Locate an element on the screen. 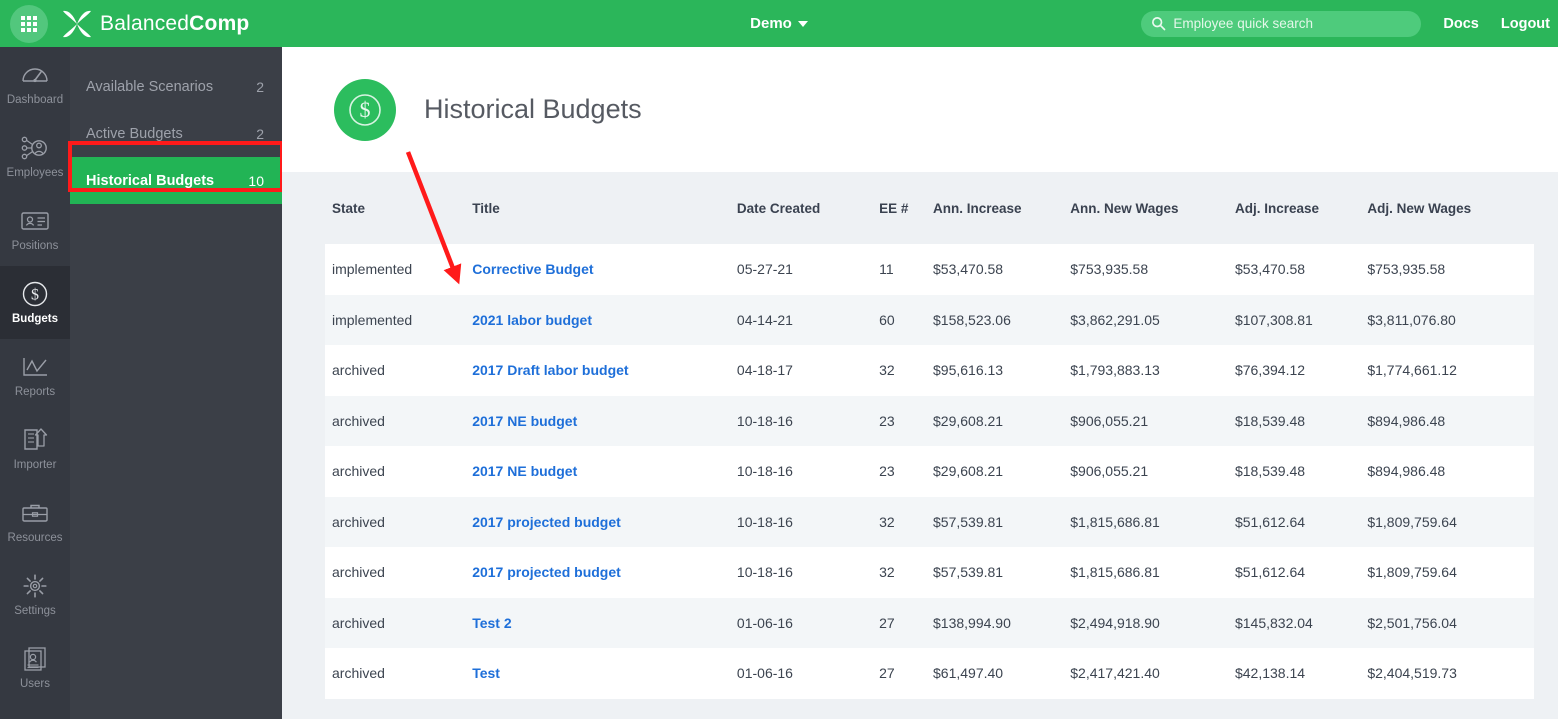  grid-apps-dots is located at coordinates (29, 23).